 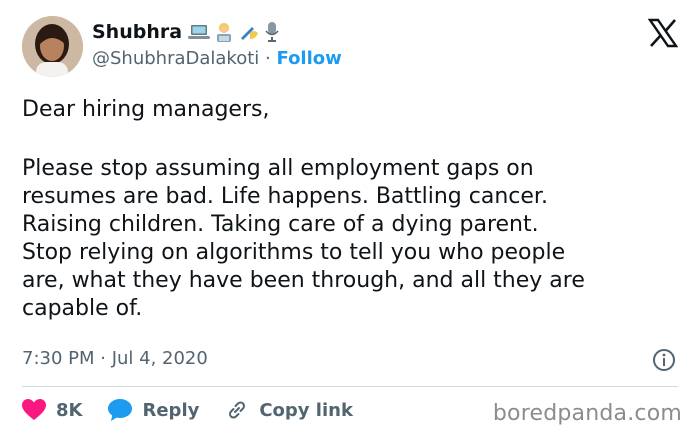 What do you see at coordinates (120, 410) in the screenshot?
I see `reply-bubble-icon` at bounding box center [120, 410].